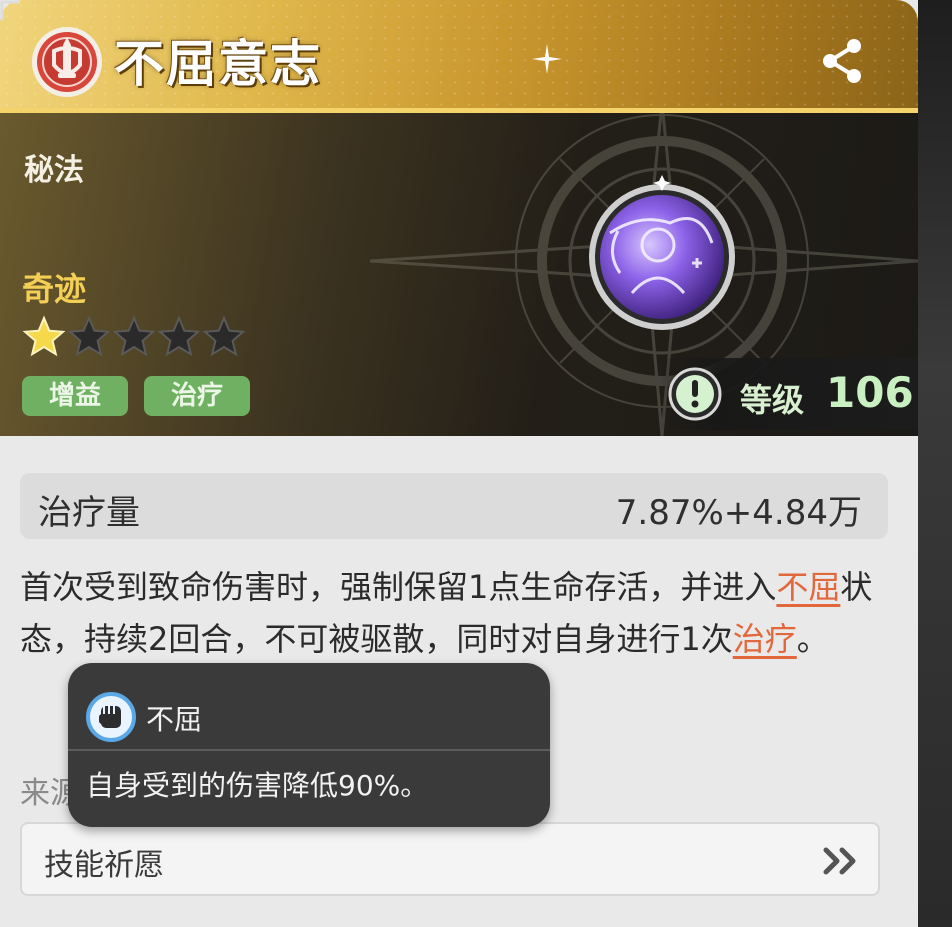 This screenshot has width=952, height=927. What do you see at coordinates (54, 289) in the screenshot?
I see `skill-rarity: 奇迹` at bounding box center [54, 289].